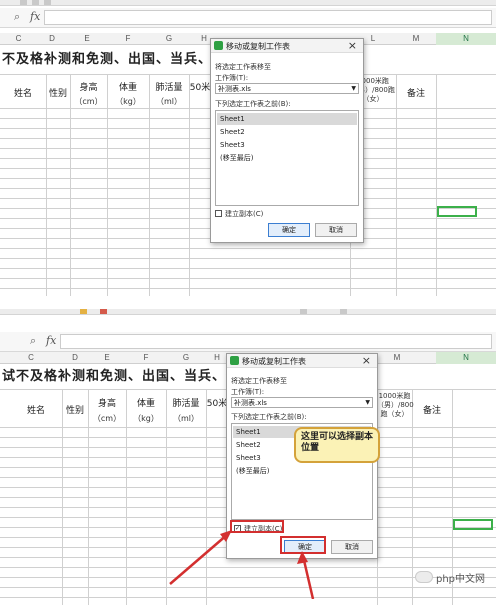 Image resolution: width=496 pixels, height=609 pixels. Describe the element at coordinates (287, 132) in the screenshot. I see `list-item: Sheet2` at that location.